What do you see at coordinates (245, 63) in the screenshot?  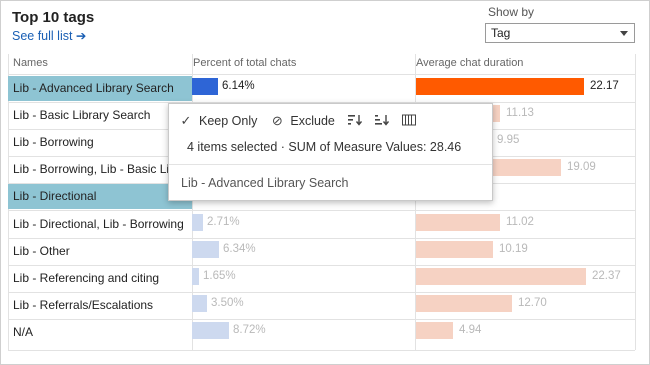 I see `column-header-percent: Percent of total chats` at bounding box center [245, 63].